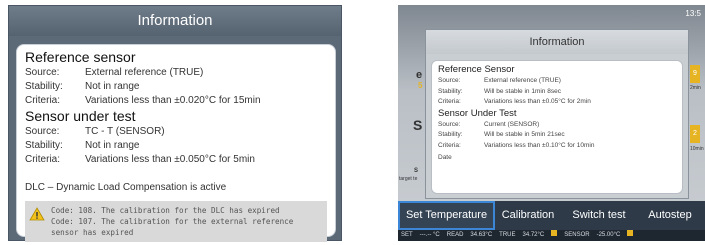  What do you see at coordinates (418, 125) in the screenshot?
I see `bg-letter: S` at bounding box center [418, 125].